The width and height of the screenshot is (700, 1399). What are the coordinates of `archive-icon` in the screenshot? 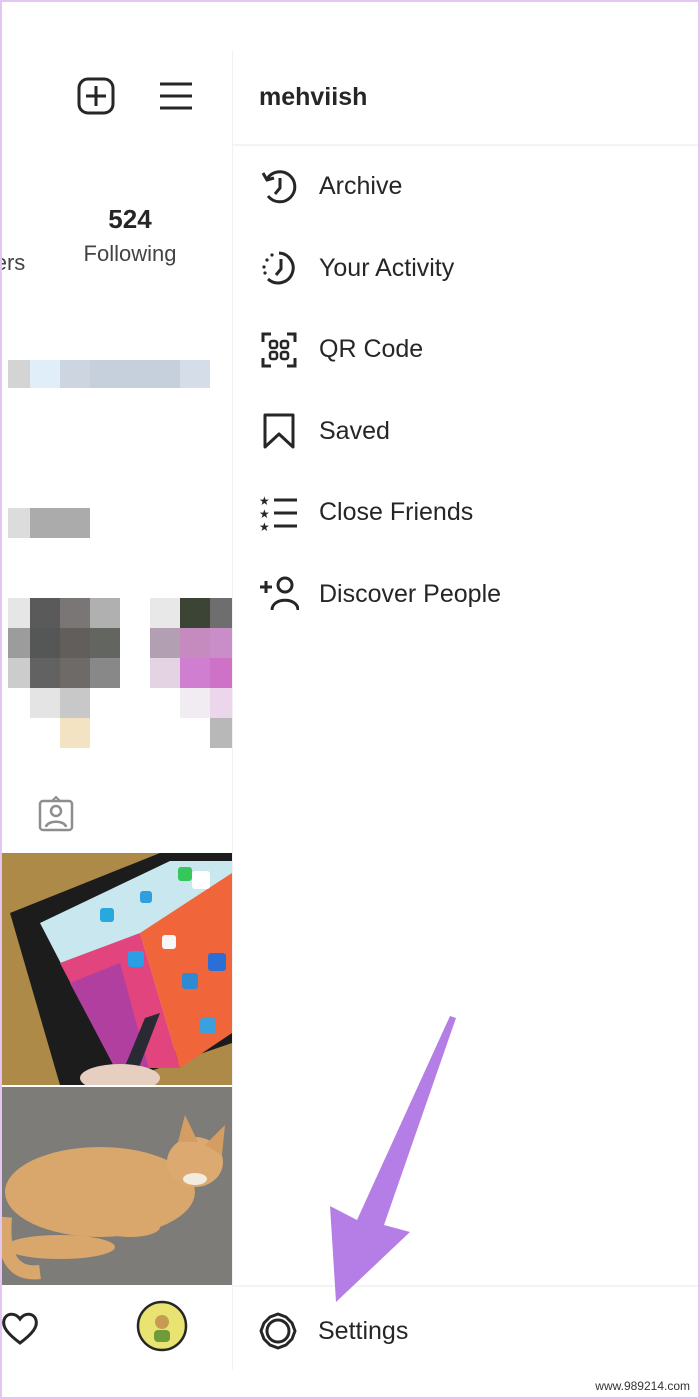 It's located at (279, 187).